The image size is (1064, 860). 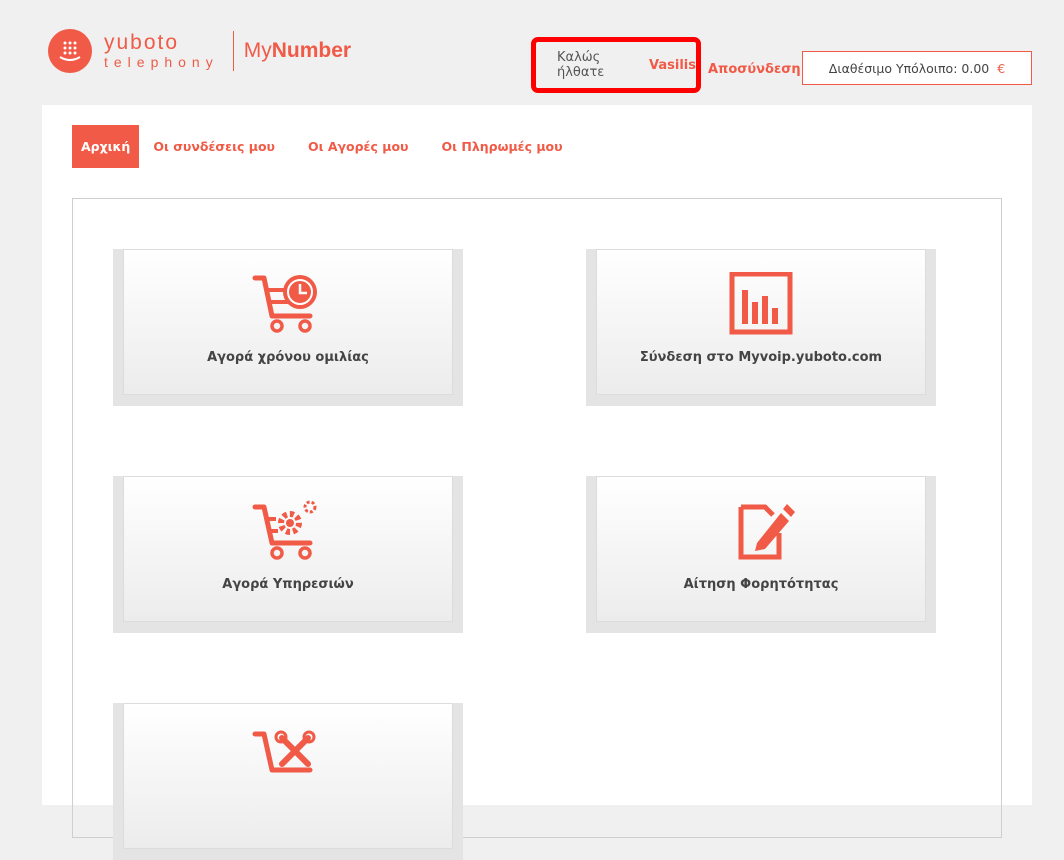 What do you see at coordinates (754, 69) in the screenshot?
I see `logout-link: Αποσύνδεση` at bounding box center [754, 69].